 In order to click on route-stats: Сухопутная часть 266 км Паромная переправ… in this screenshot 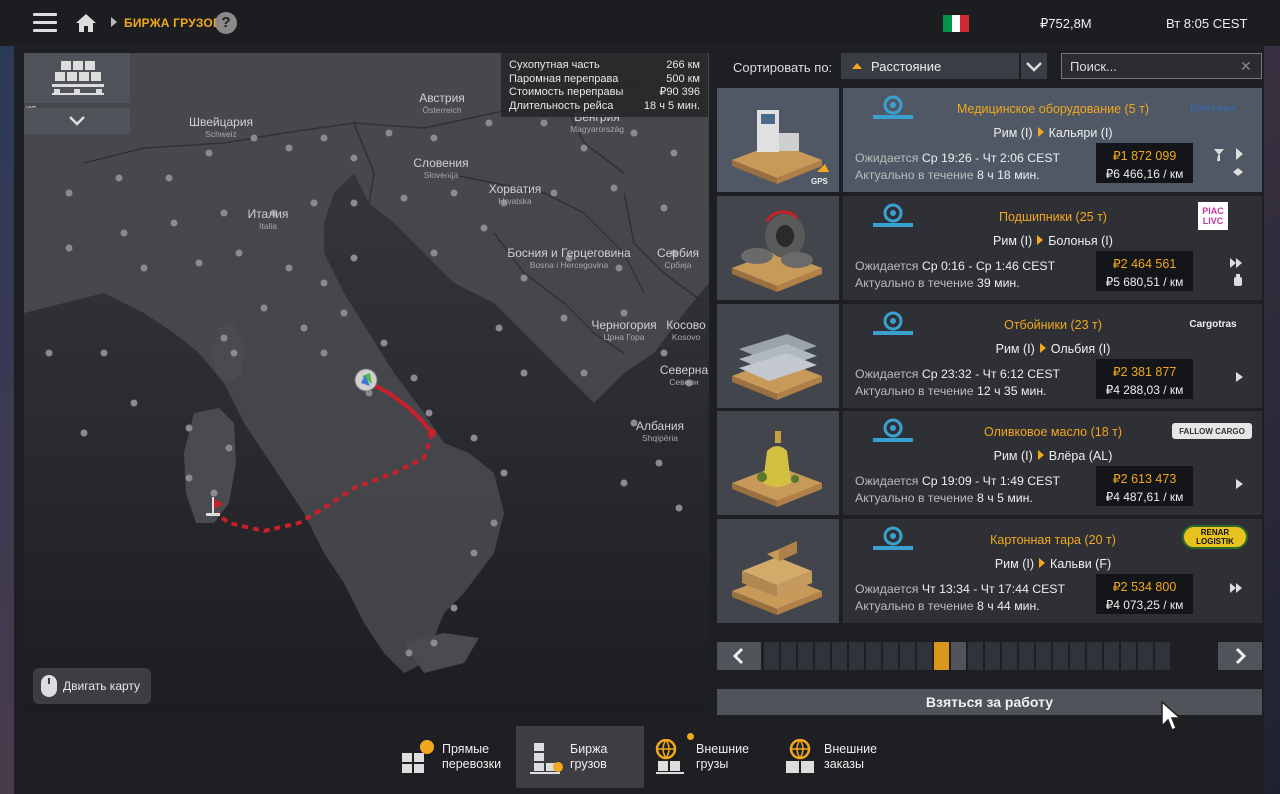, I will do `click(604, 85)`.